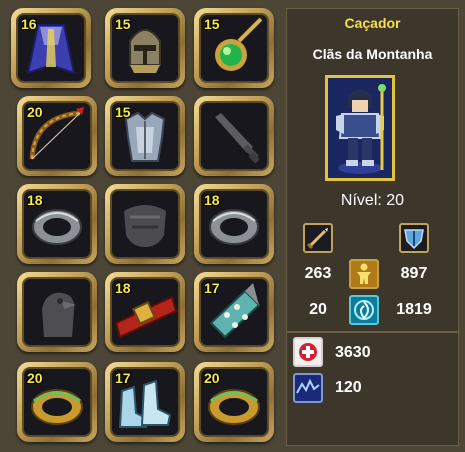 This screenshot has width=465, height=452. Describe the element at coordinates (348, 387) in the screenshot. I see `mana-value: 120` at that location.